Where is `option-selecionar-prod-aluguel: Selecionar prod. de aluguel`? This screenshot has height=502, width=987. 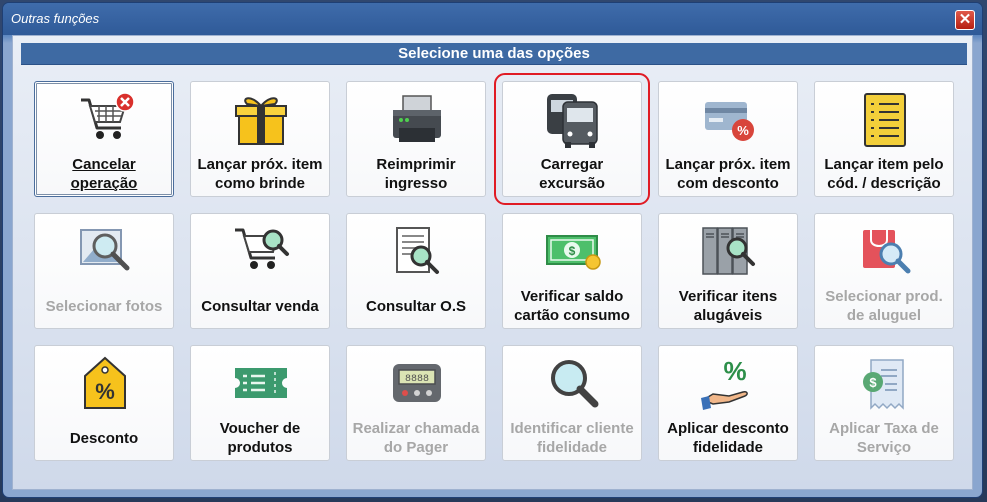
option-selecionar-prod-aluguel: Selecionar prod. de aluguel is located at coordinates (884, 271).